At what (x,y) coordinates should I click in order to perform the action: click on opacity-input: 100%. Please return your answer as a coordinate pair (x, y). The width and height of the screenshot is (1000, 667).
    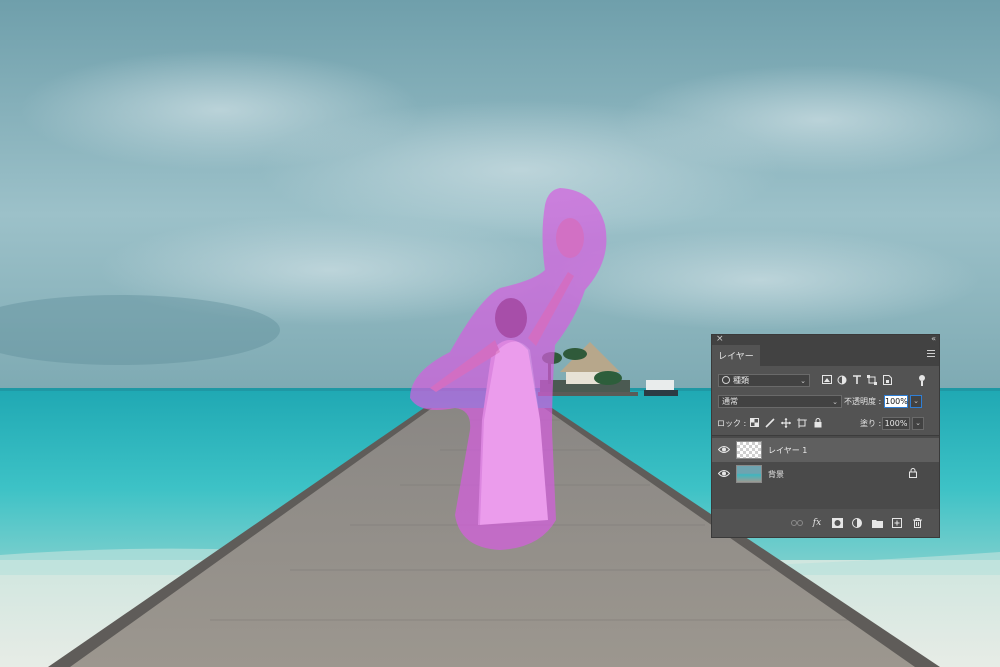
    Looking at the image, I should click on (896, 401).